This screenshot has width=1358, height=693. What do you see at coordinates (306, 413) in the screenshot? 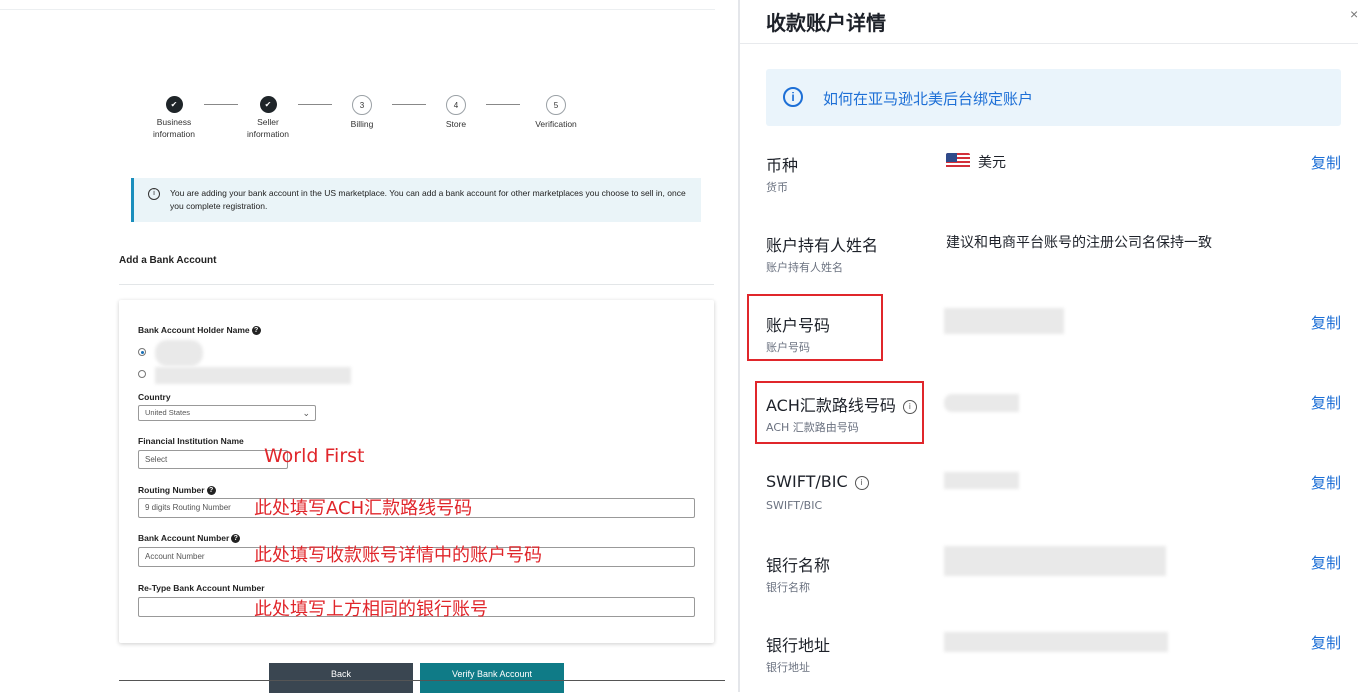
I see `chevron-down-icon: ⌄` at bounding box center [306, 413].